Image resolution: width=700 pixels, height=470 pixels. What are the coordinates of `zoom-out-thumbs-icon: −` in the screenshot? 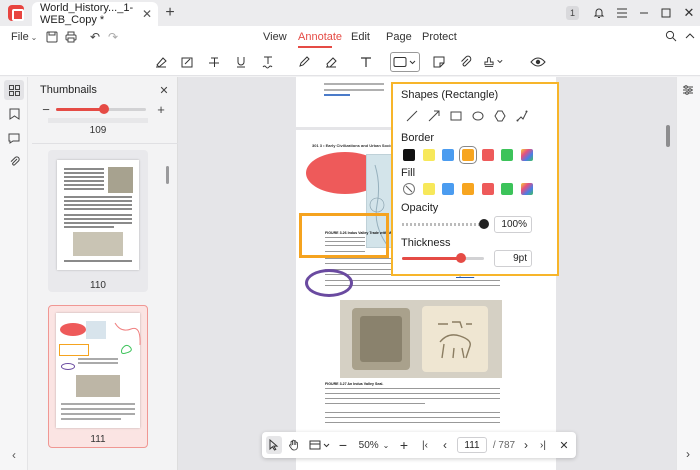 It's located at (46, 109).